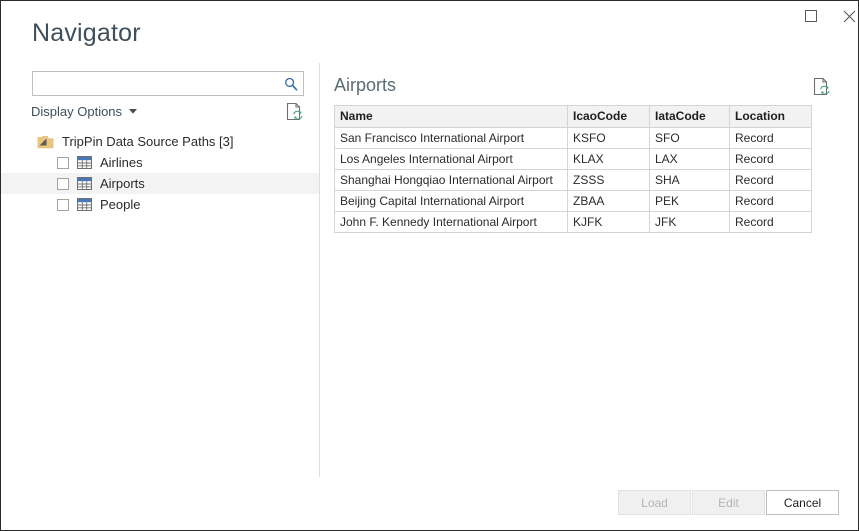  Describe the element at coordinates (43, 142) in the screenshot. I see `expander-collapse-icon` at that location.